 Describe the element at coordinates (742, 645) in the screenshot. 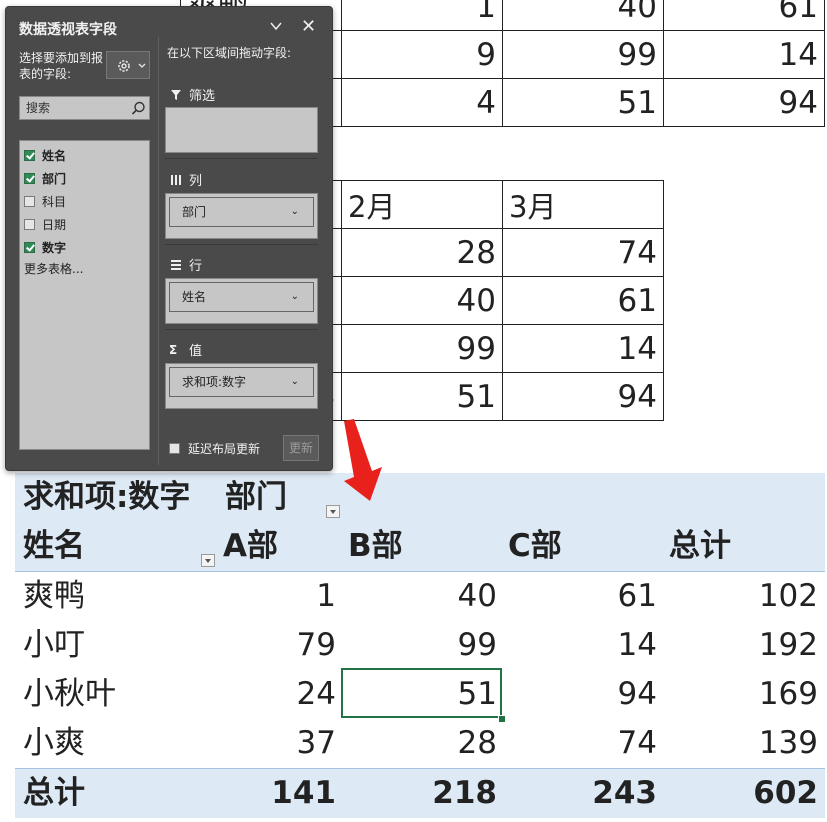

I see `pivot-value-cell: 192` at that location.